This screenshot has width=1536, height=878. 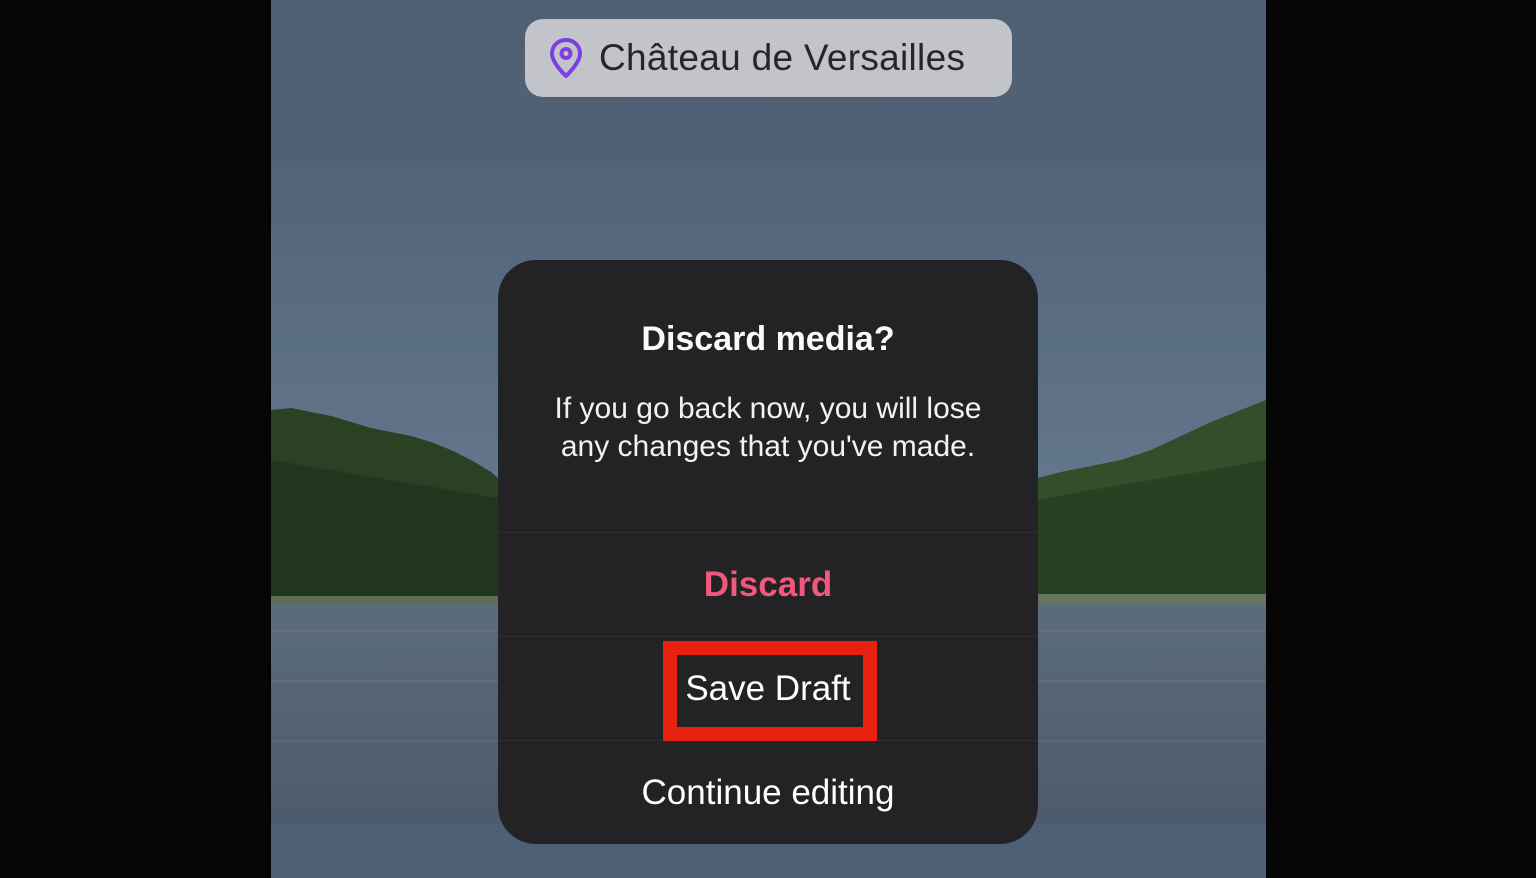 What do you see at coordinates (768, 408) in the screenshot?
I see `dialog-message-line-1: If you go back now, you will lose` at bounding box center [768, 408].